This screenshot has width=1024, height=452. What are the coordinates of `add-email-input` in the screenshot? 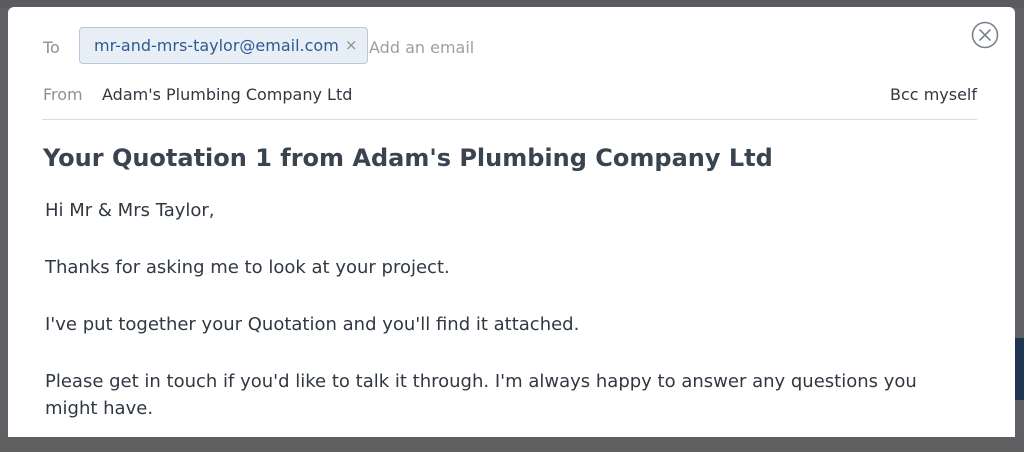 It's located at (489, 47).